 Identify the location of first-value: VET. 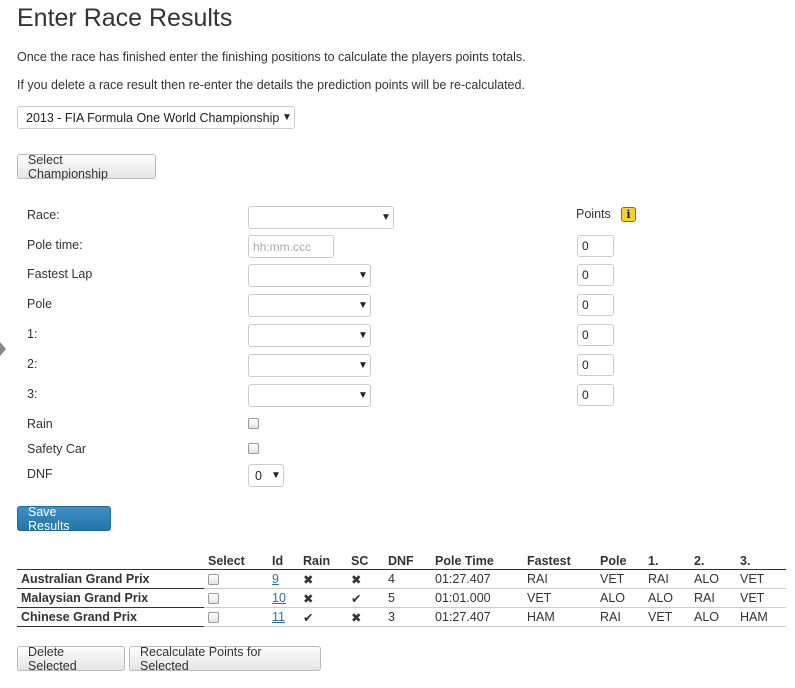
(667, 617).